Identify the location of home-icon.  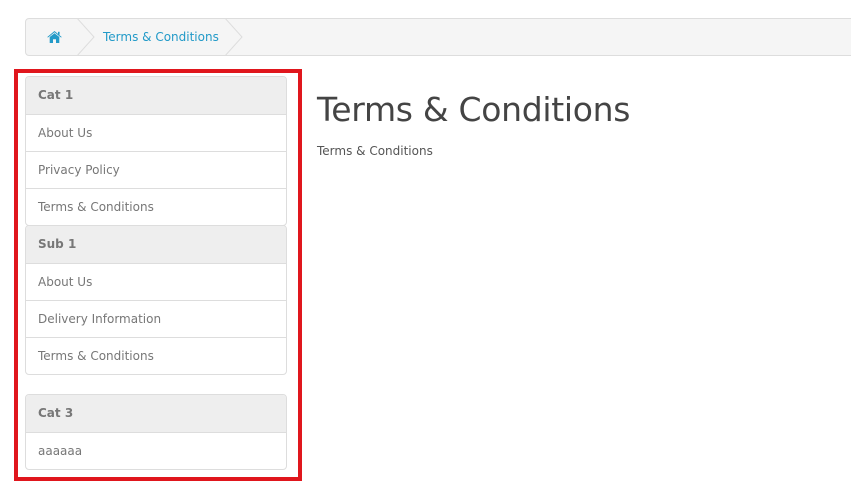
(54, 37).